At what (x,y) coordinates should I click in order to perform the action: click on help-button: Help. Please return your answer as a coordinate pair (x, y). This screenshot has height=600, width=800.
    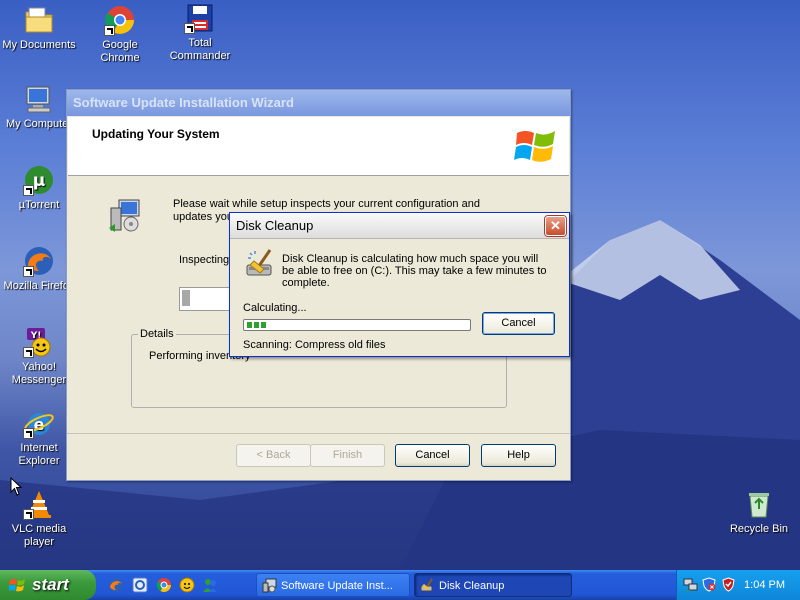
    Looking at the image, I should click on (518, 455).